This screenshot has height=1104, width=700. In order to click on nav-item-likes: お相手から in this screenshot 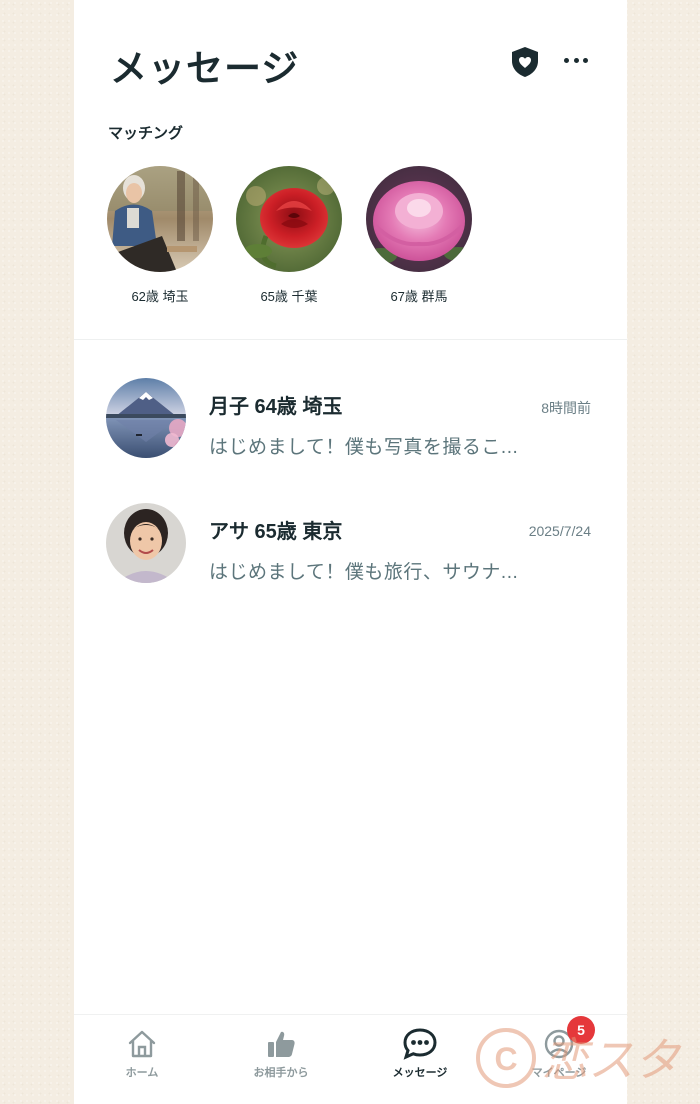, I will do `click(281, 1053)`.